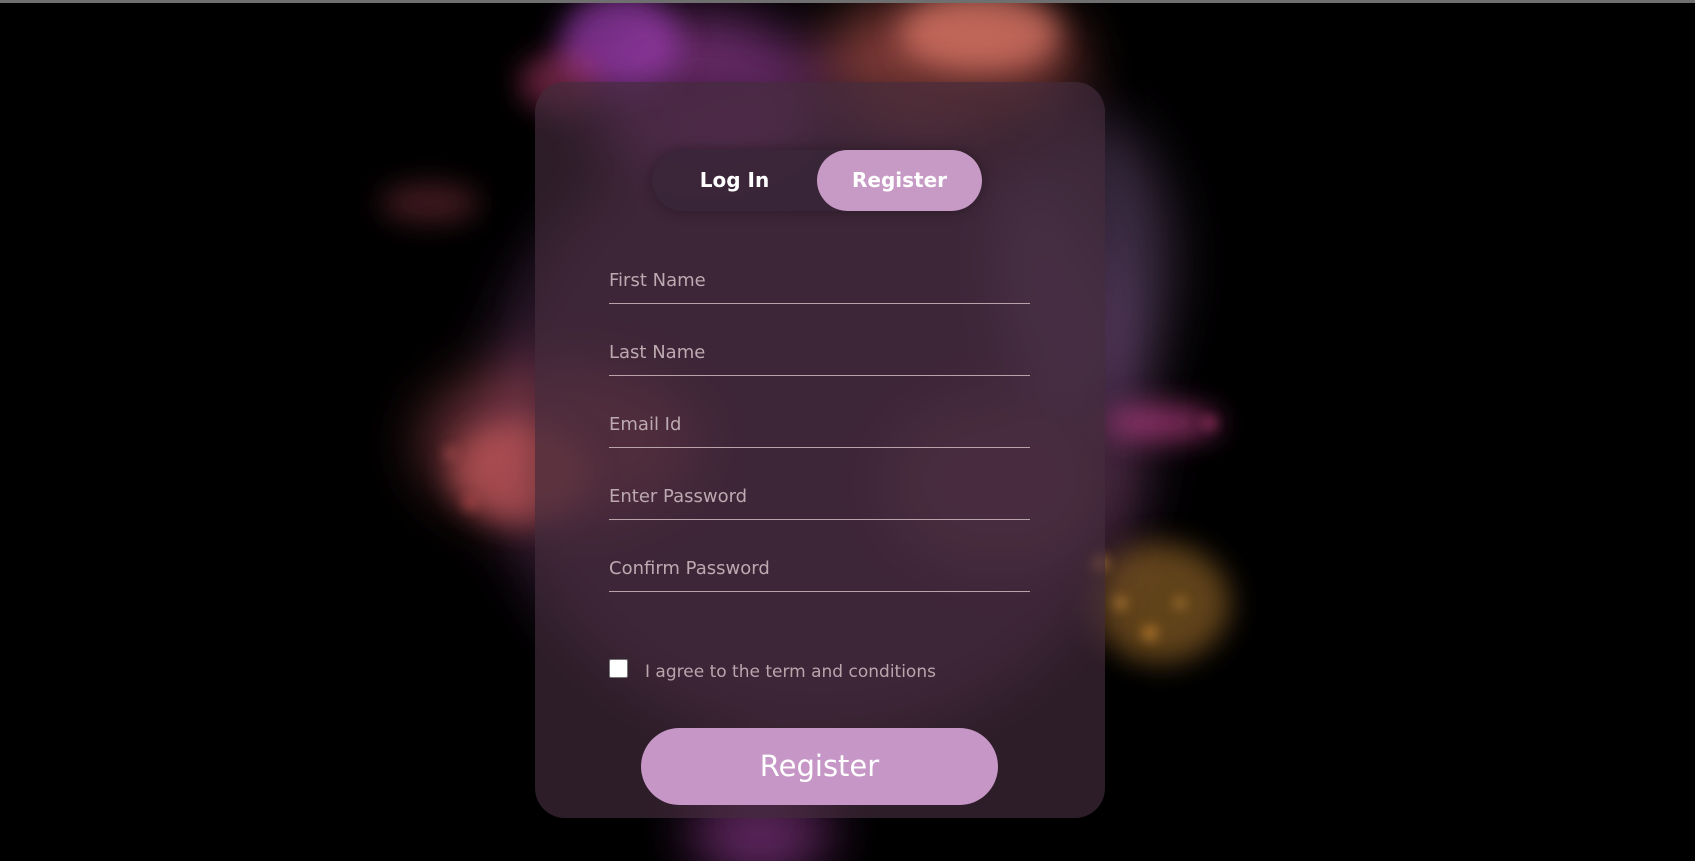  I want to click on password-input, so click(819, 496).